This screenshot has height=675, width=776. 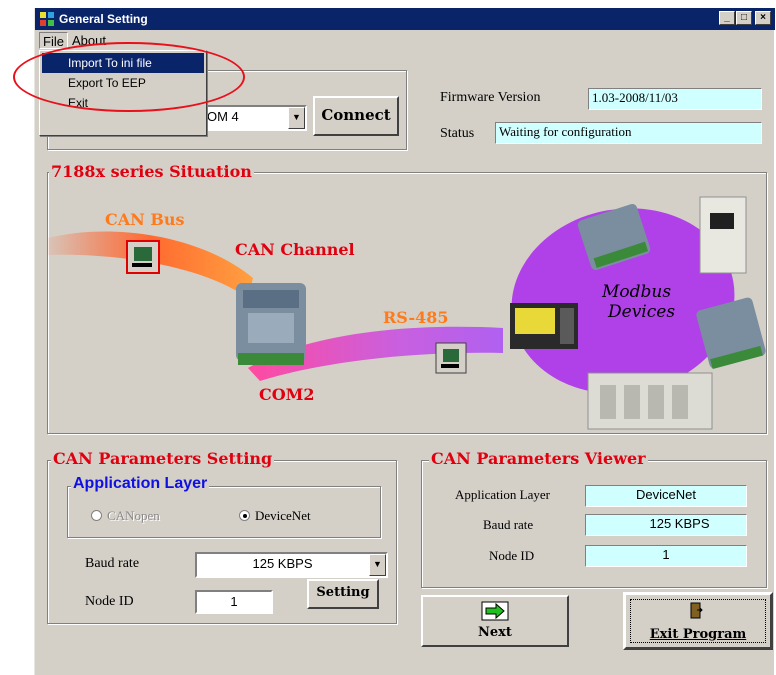 What do you see at coordinates (140, 484) in the screenshot?
I see `app-layer-title: Application Layer` at bounding box center [140, 484].